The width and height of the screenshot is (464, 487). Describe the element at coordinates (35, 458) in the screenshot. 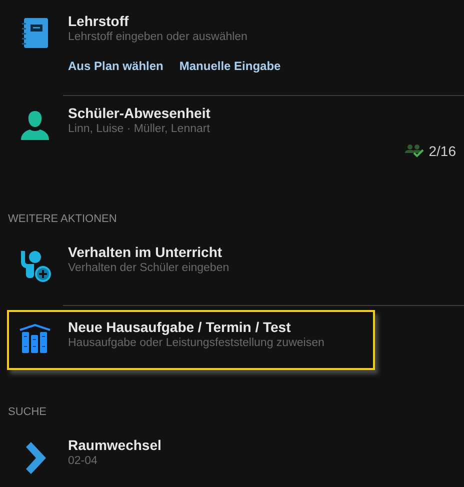

I see `chevron-icon` at that location.